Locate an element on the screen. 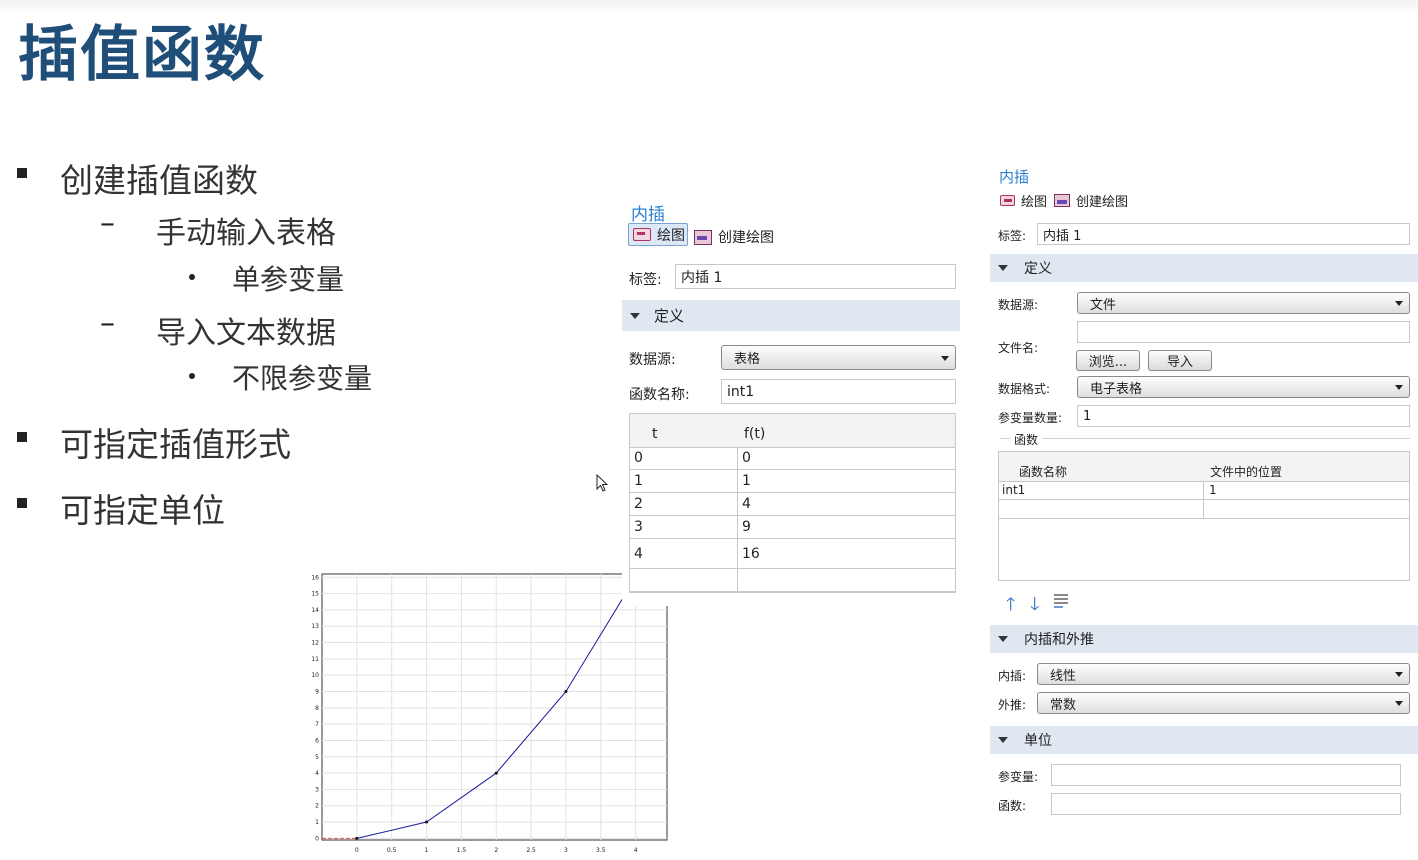 The height and width of the screenshot is (860, 1418). import-button: 导入 is located at coordinates (1180, 360).